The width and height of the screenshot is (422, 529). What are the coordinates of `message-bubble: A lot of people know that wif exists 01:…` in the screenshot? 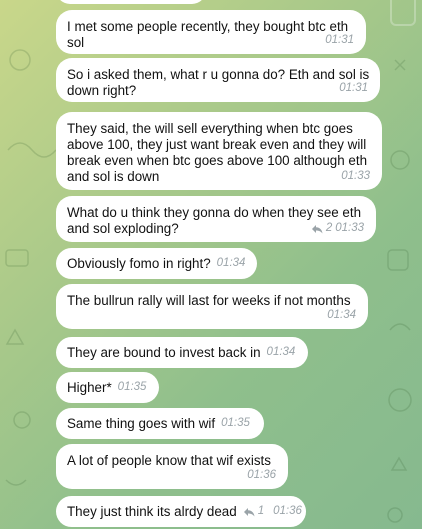 It's located at (172, 466).